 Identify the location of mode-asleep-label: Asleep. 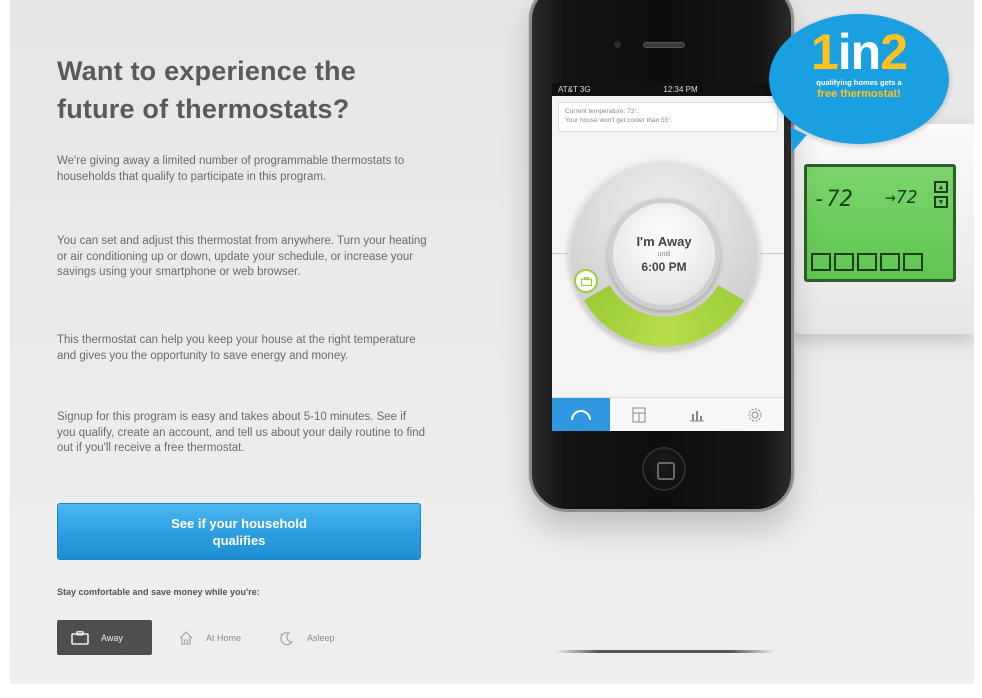
(321, 637).